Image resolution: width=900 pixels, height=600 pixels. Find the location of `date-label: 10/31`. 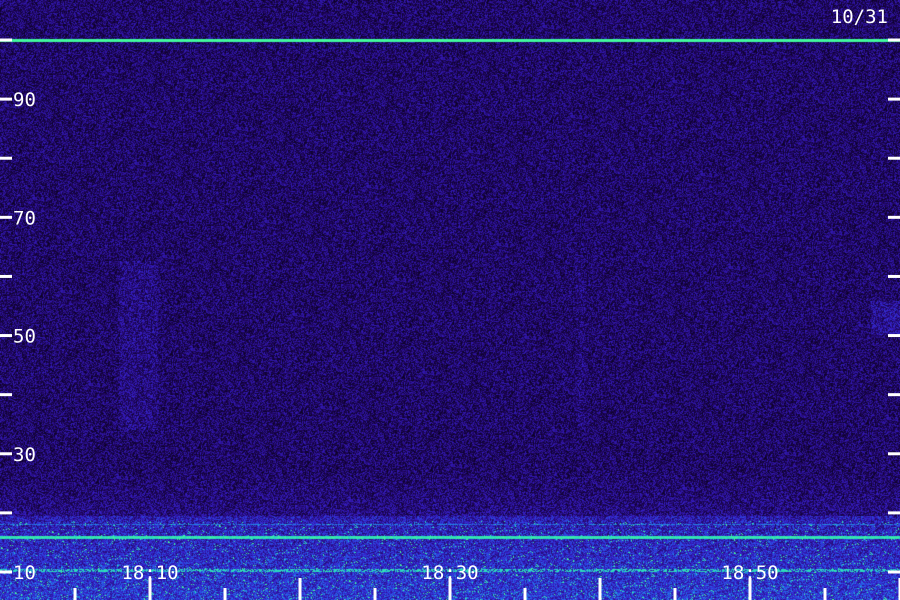

date-label: 10/31 is located at coordinates (859, 17).